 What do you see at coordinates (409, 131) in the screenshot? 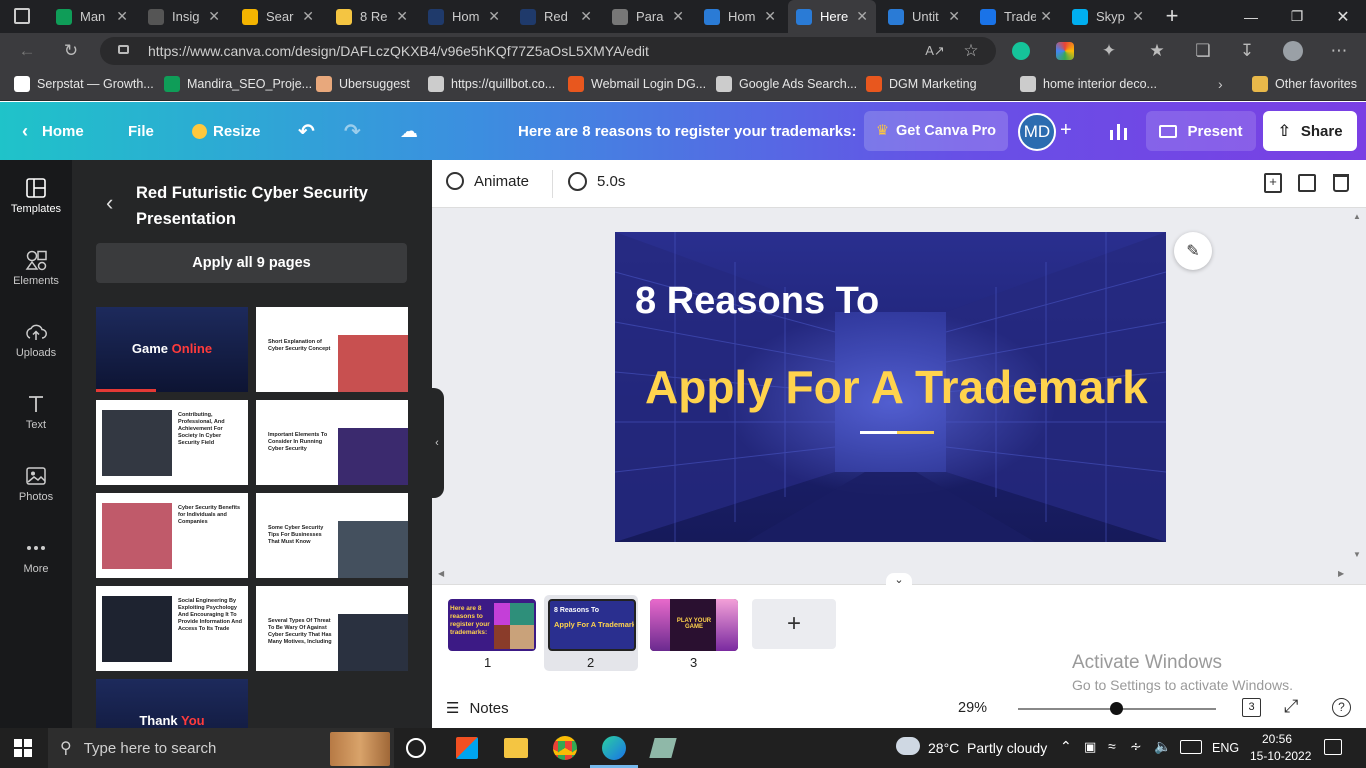
I see `save-status-cloud-icon: ☁` at bounding box center [409, 131].